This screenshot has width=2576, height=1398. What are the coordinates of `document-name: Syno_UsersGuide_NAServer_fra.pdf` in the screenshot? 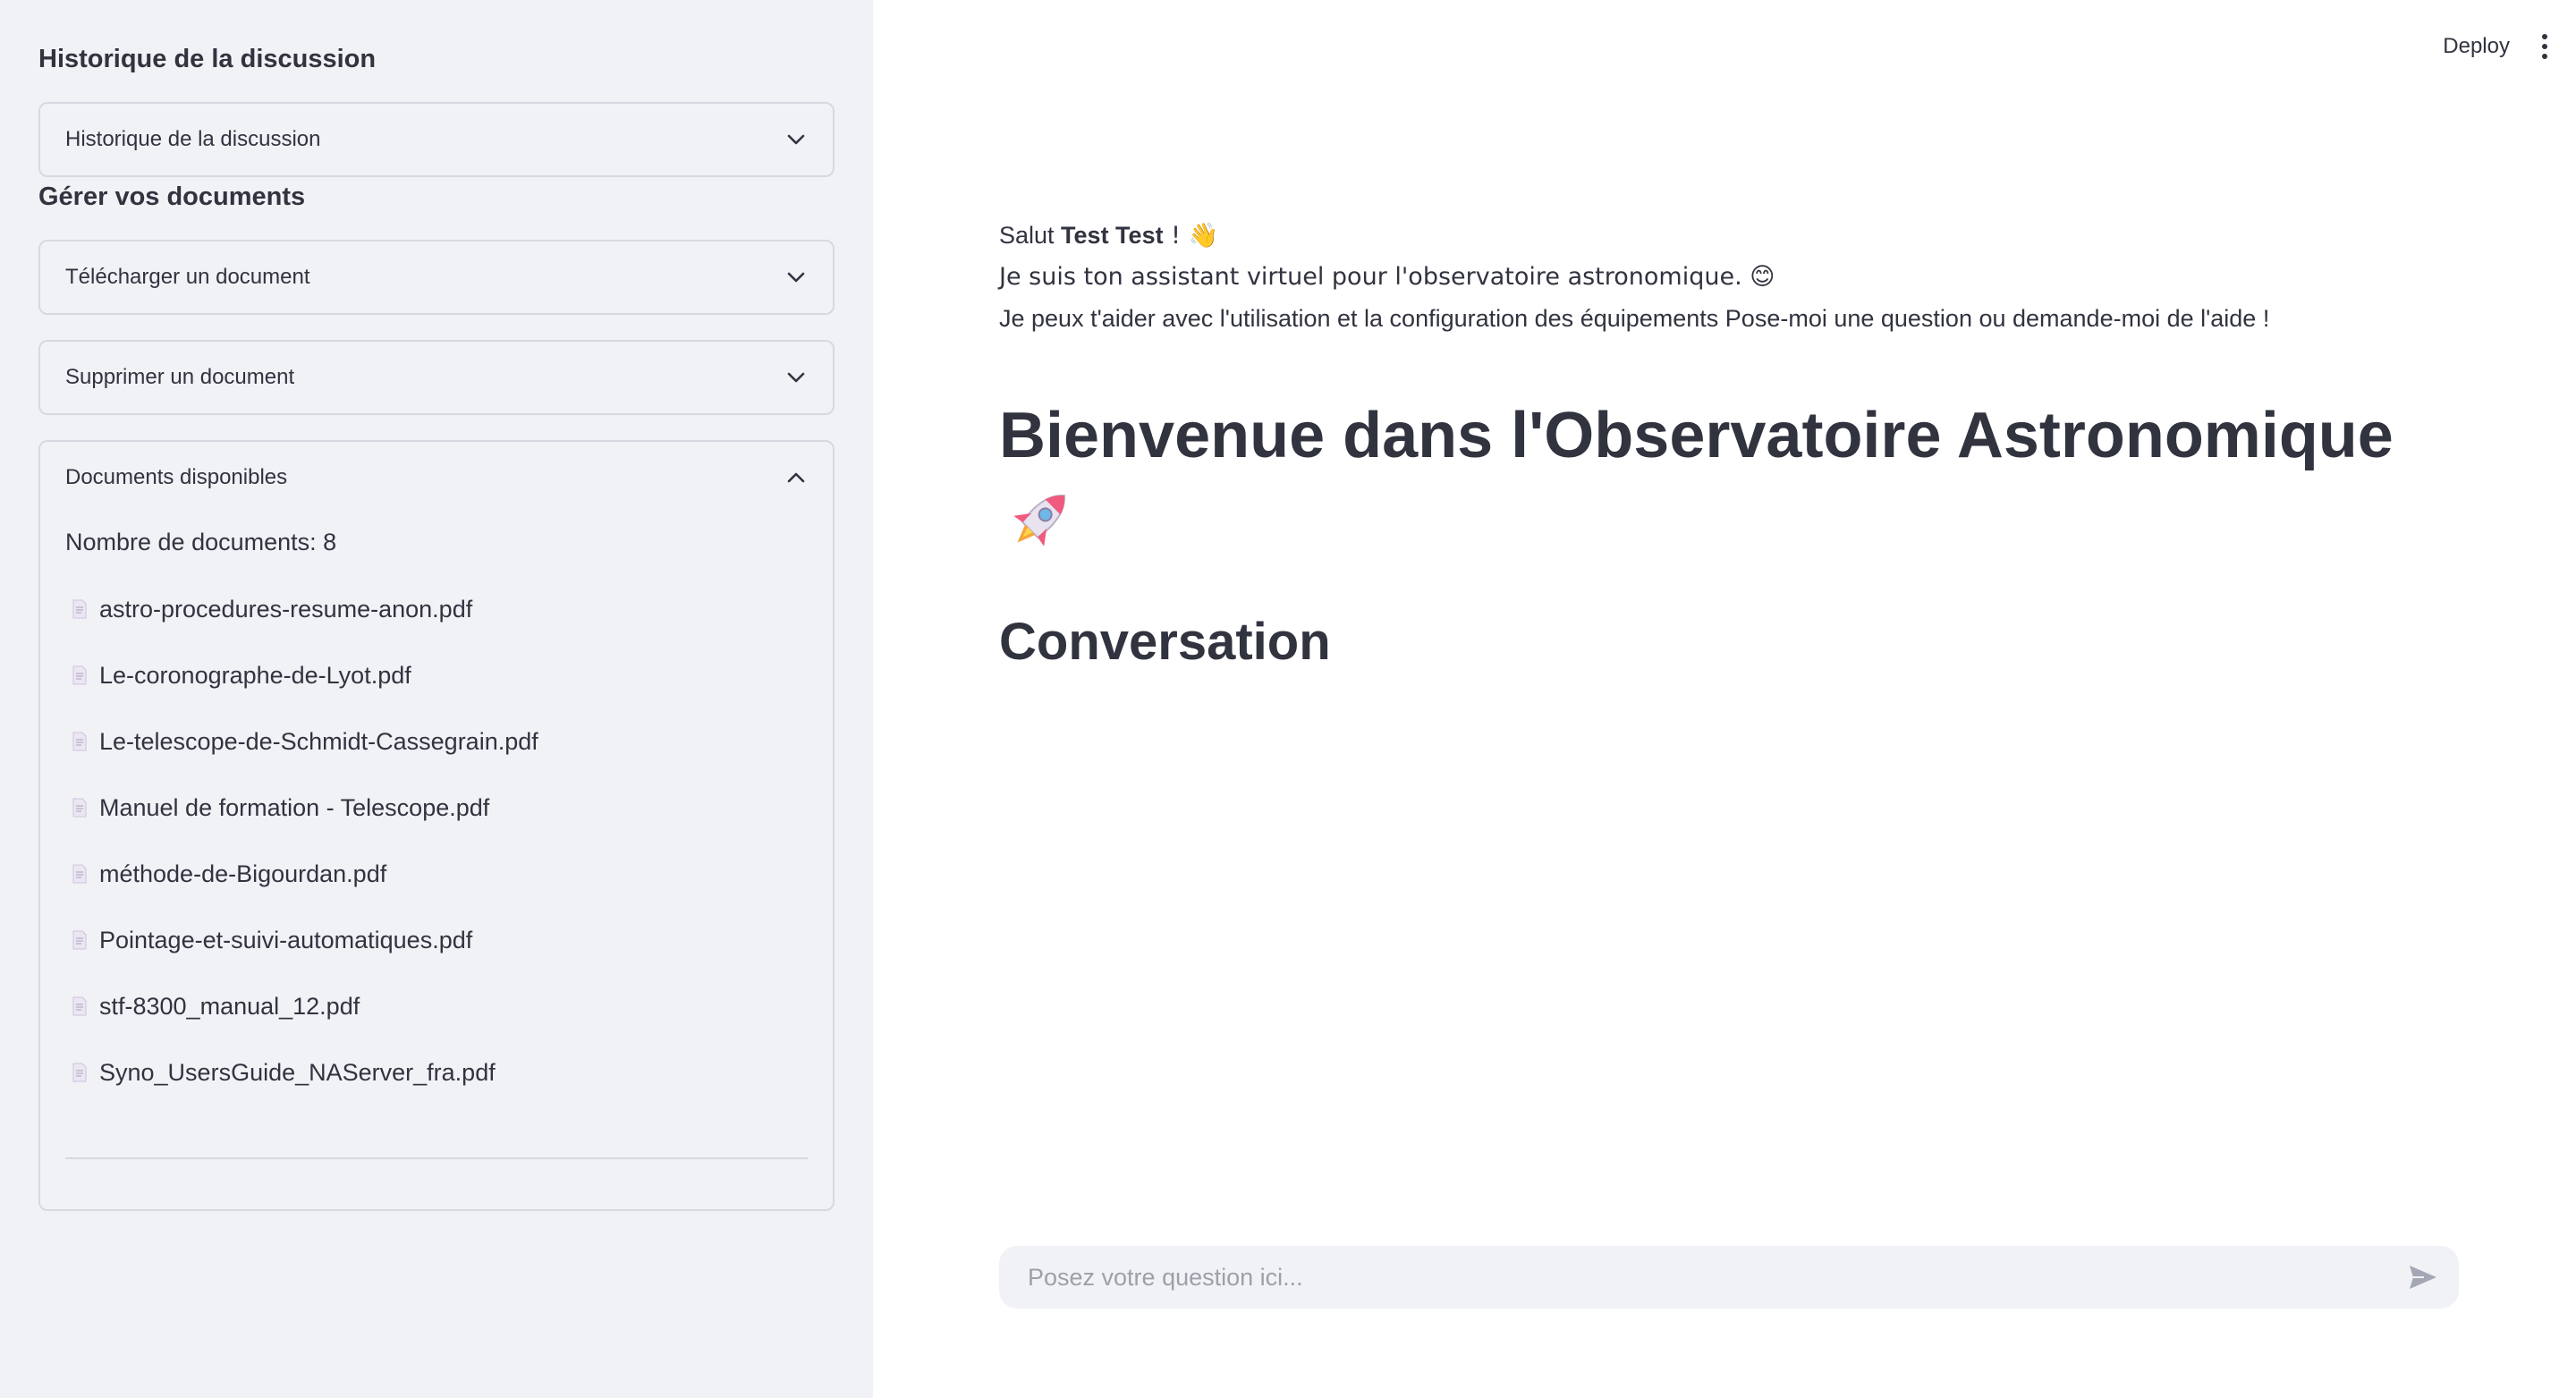 It's located at (297, 1072).